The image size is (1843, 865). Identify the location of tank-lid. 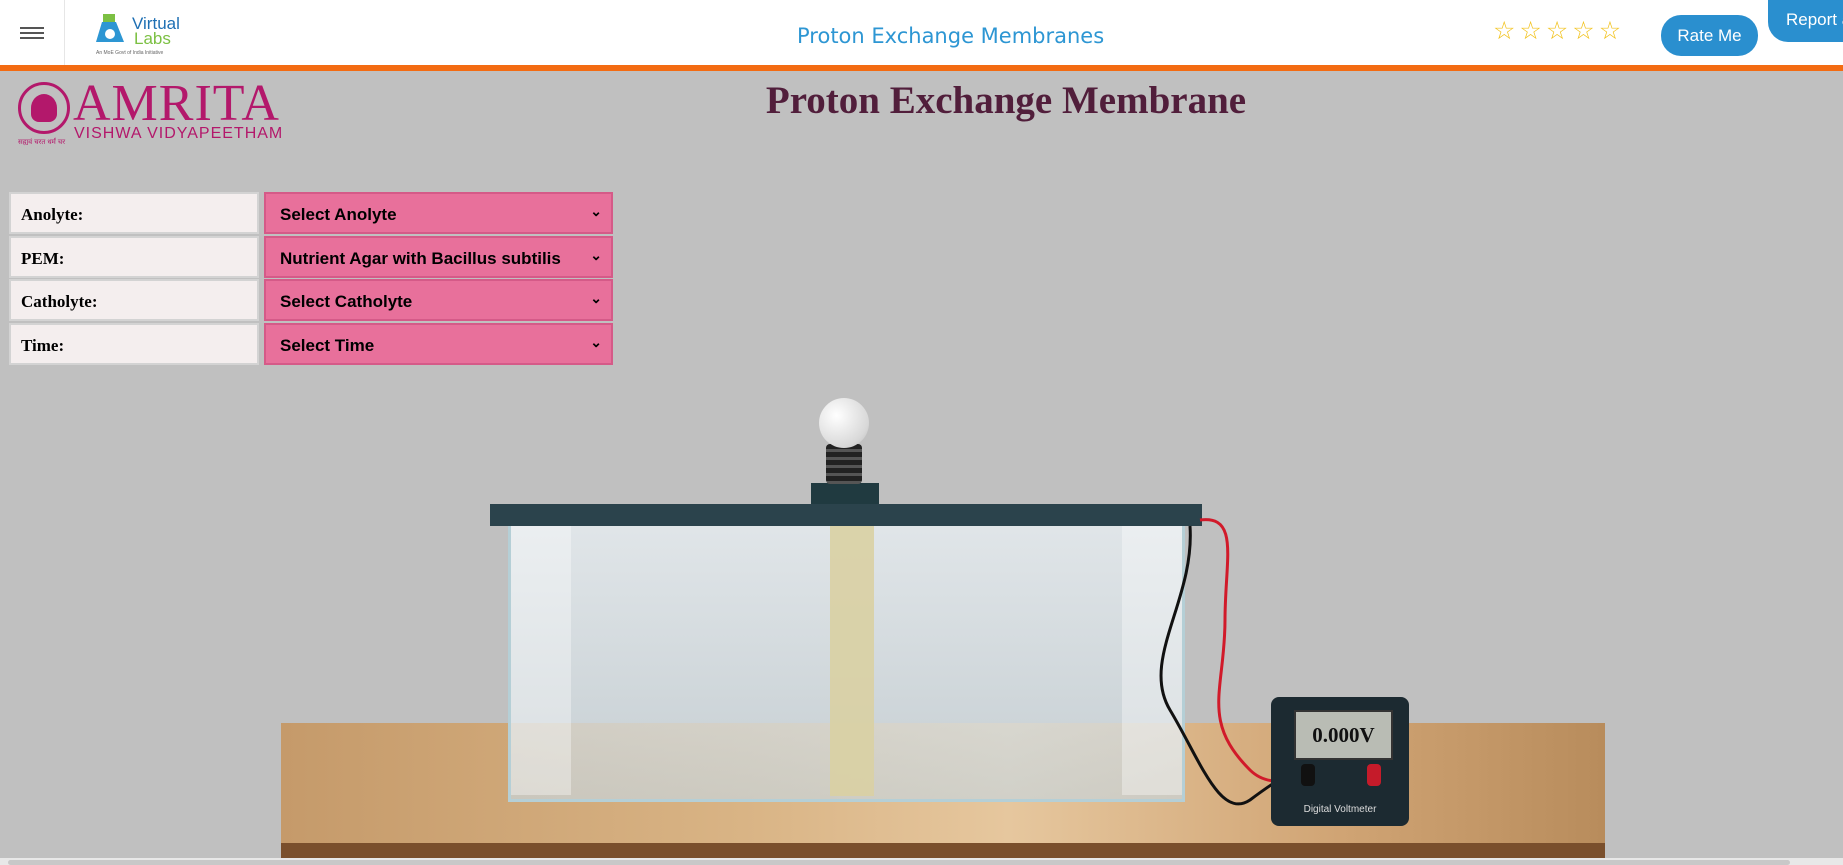
(846, 515).